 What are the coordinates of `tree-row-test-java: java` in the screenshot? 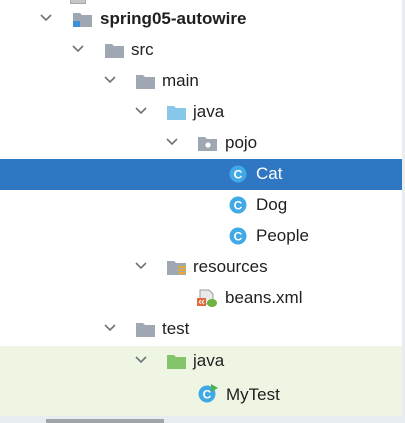 It's located at (202, 361).